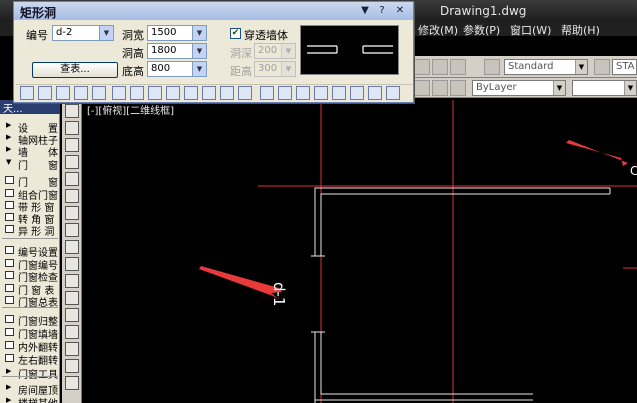 This screenshot has width=637, height=403. I want to click on palette-item: 门 窗 表, so click(30, 289).